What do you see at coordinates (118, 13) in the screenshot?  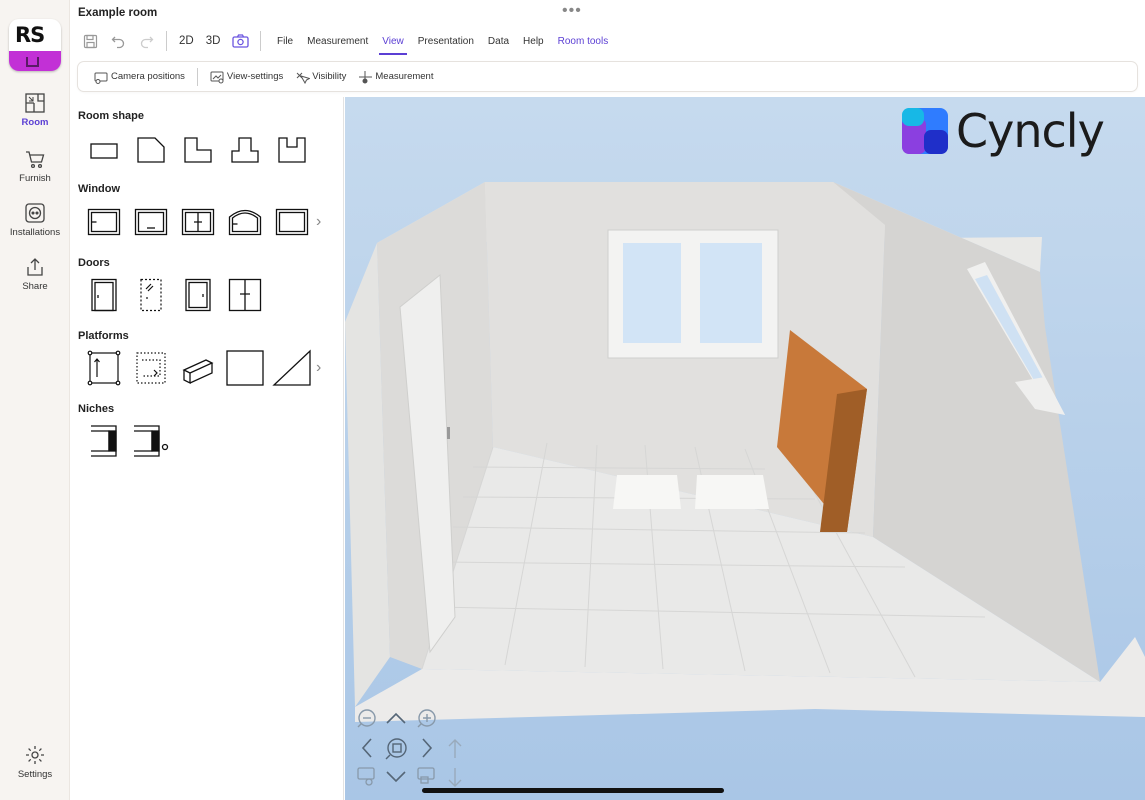 I see `room-title: Example room` at bounding box center [118, 13].